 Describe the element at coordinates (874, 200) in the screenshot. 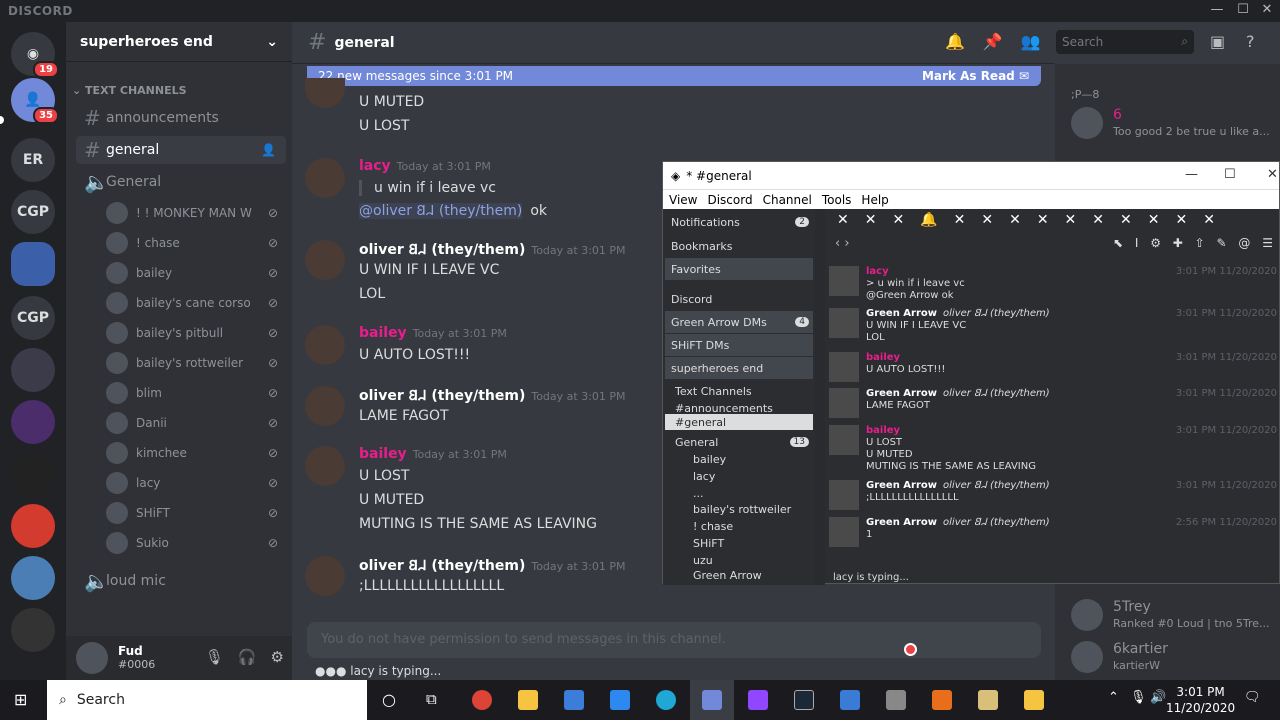

I see `menu-help: Help` at that location.